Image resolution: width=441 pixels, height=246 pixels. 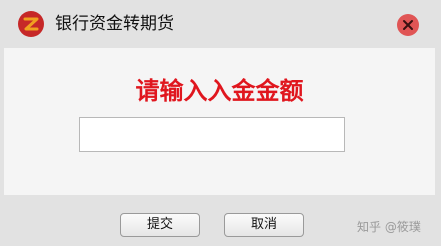 What do you see at coordinates (160, 225) in the screenshot?
I see `submit-button: 提交` at bounding box center [160, 225].